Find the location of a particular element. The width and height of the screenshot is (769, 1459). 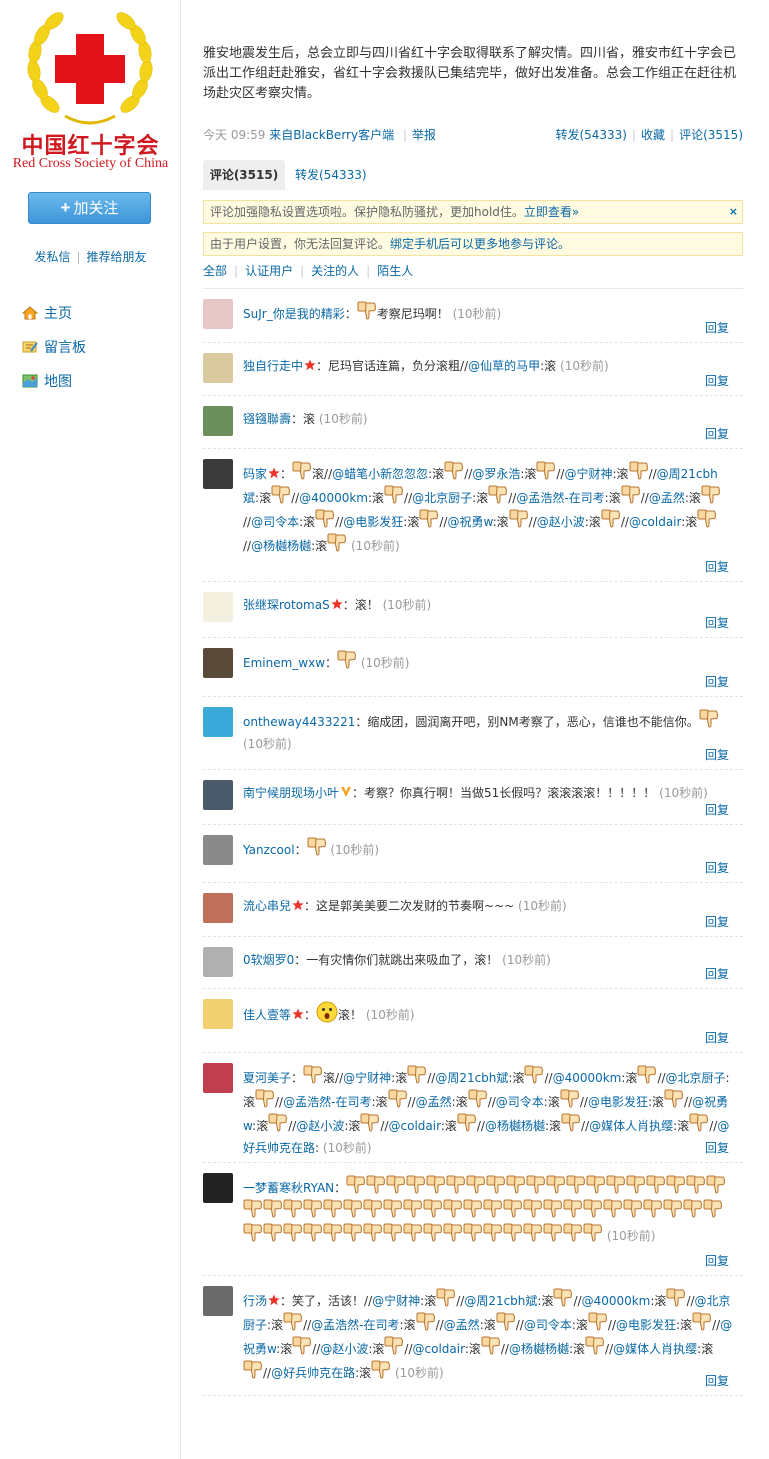

favorite-link: 收藏 is located at coordinates (653, 135).